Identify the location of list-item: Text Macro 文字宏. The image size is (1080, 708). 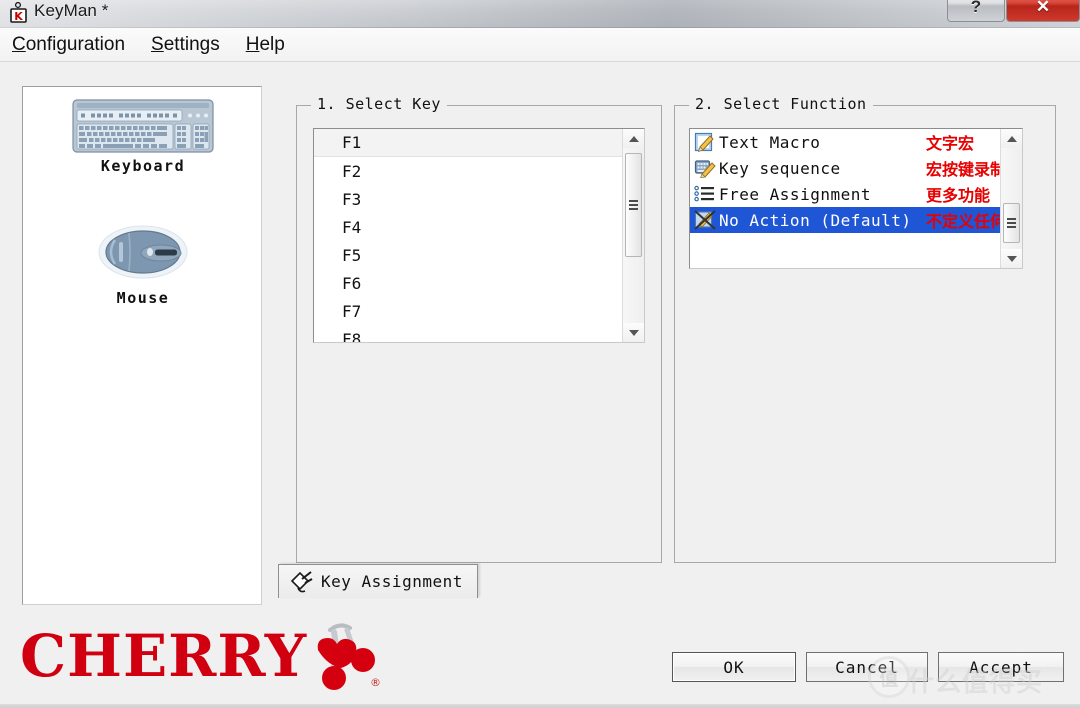
(845, 142).